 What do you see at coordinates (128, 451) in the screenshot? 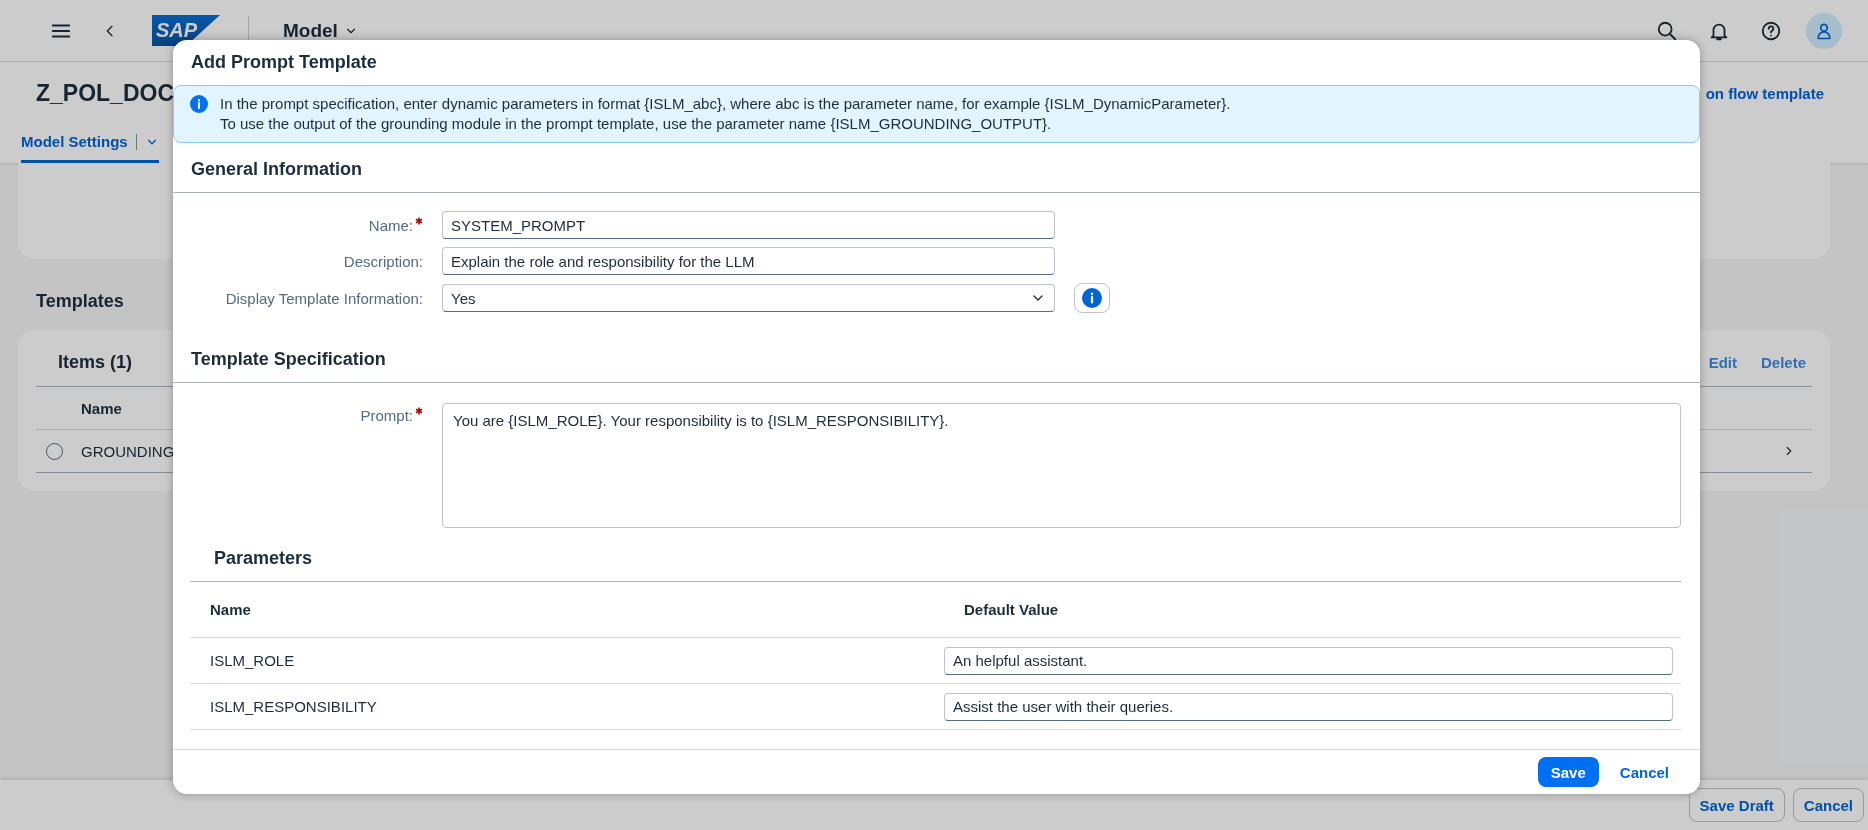
I see `table-cell: GROUNDING` at bounding box center [128, 451].